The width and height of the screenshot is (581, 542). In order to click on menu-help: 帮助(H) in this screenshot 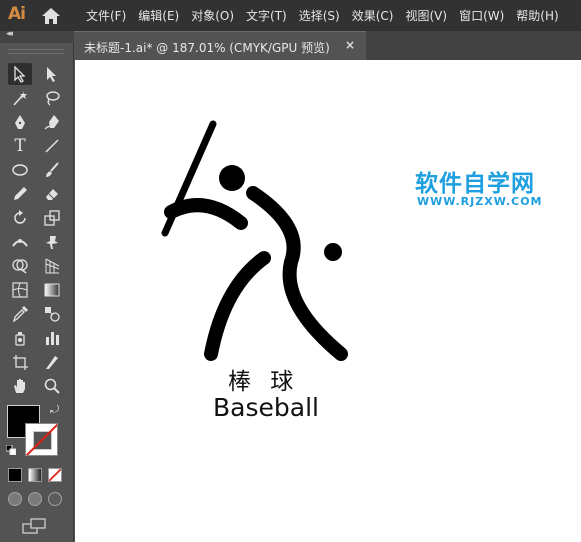, I will do `click(537, 15)`.